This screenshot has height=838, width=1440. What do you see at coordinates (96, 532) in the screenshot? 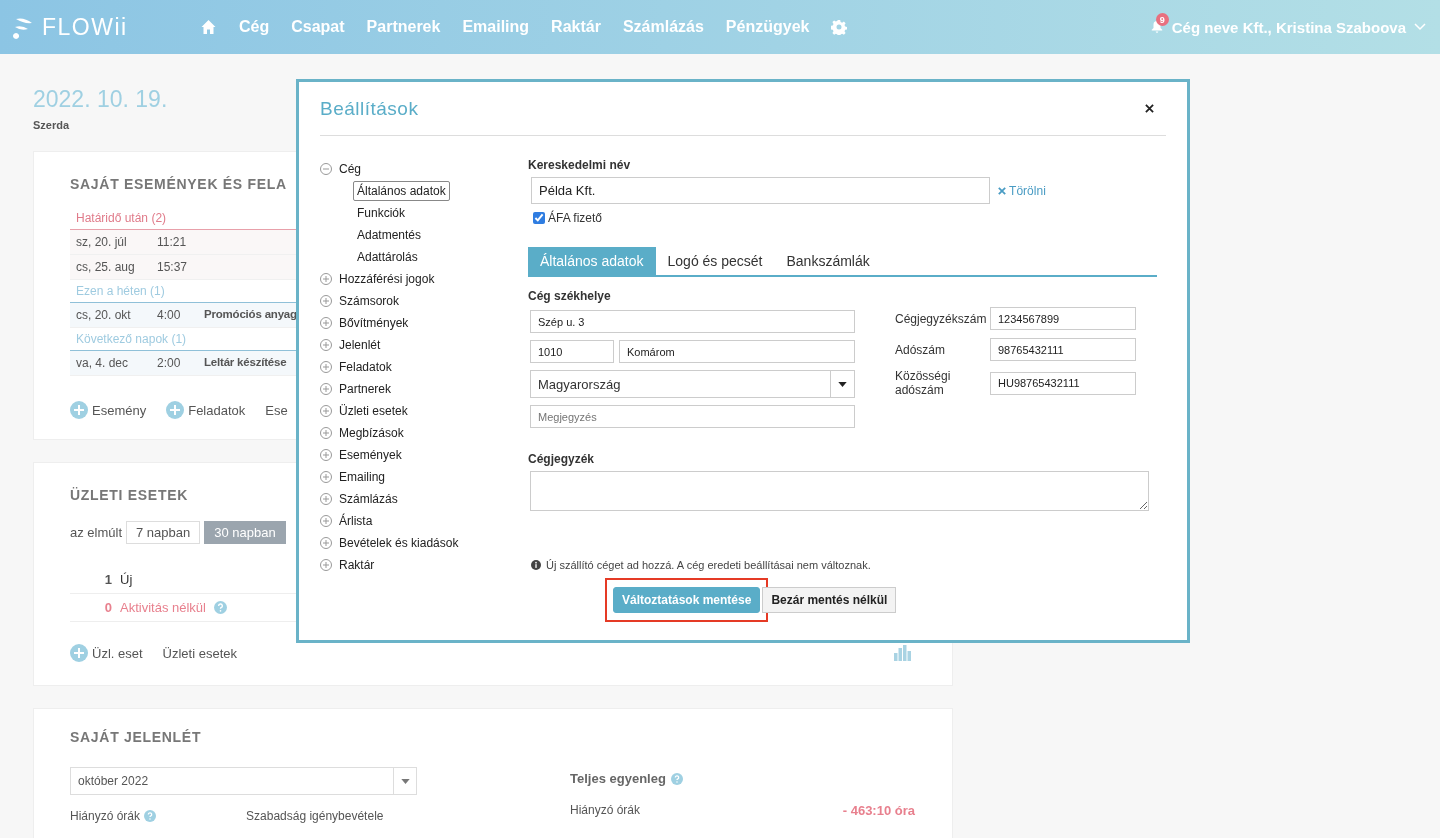
I see `period-label: az elmúlt` at bounding box center [96, 532].